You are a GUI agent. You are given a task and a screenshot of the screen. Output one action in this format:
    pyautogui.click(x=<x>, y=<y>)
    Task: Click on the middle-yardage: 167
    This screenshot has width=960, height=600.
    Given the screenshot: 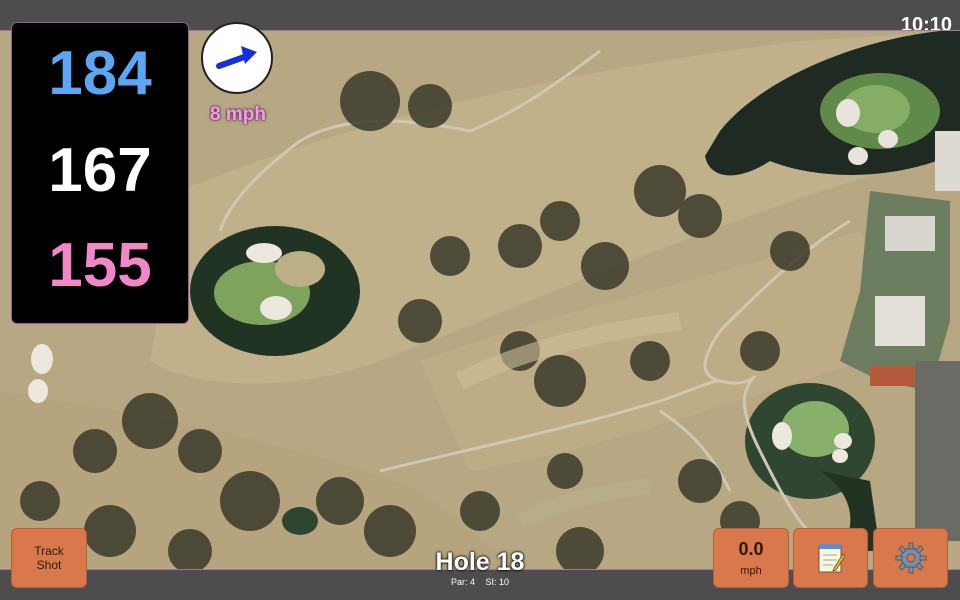 What is the action you would take?
    pyautogui.click(x=100, y=170)
    